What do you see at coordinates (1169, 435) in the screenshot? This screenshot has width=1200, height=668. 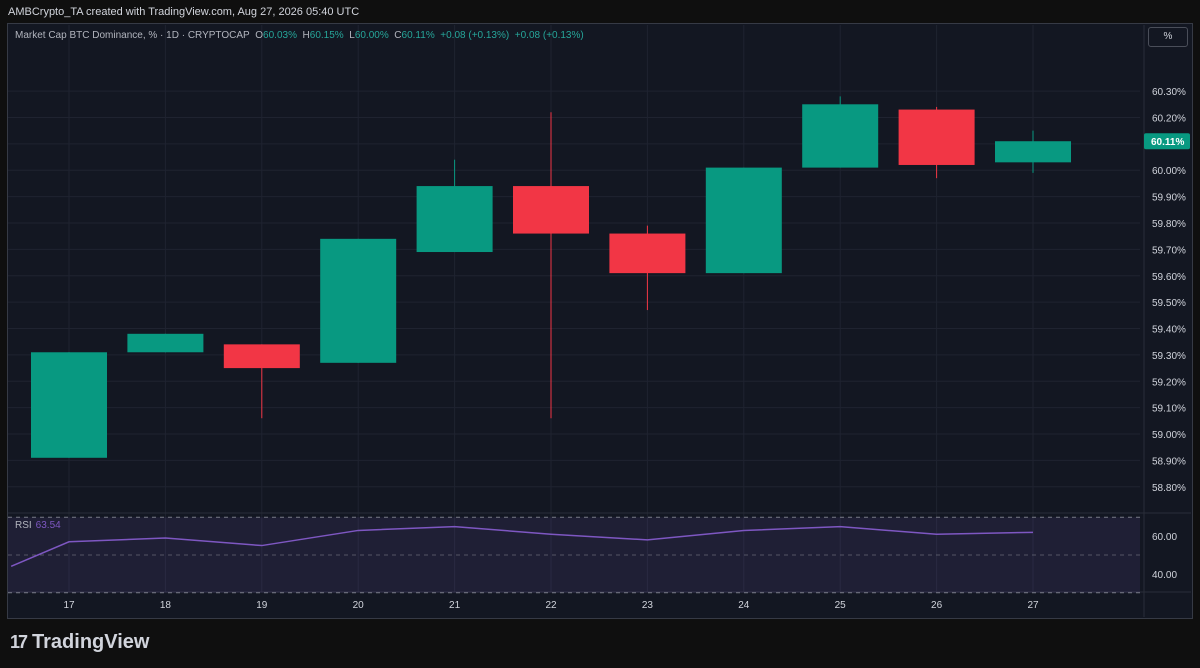 I see `price-tick-label: 59.00%` at bounding box center [1169, 435].